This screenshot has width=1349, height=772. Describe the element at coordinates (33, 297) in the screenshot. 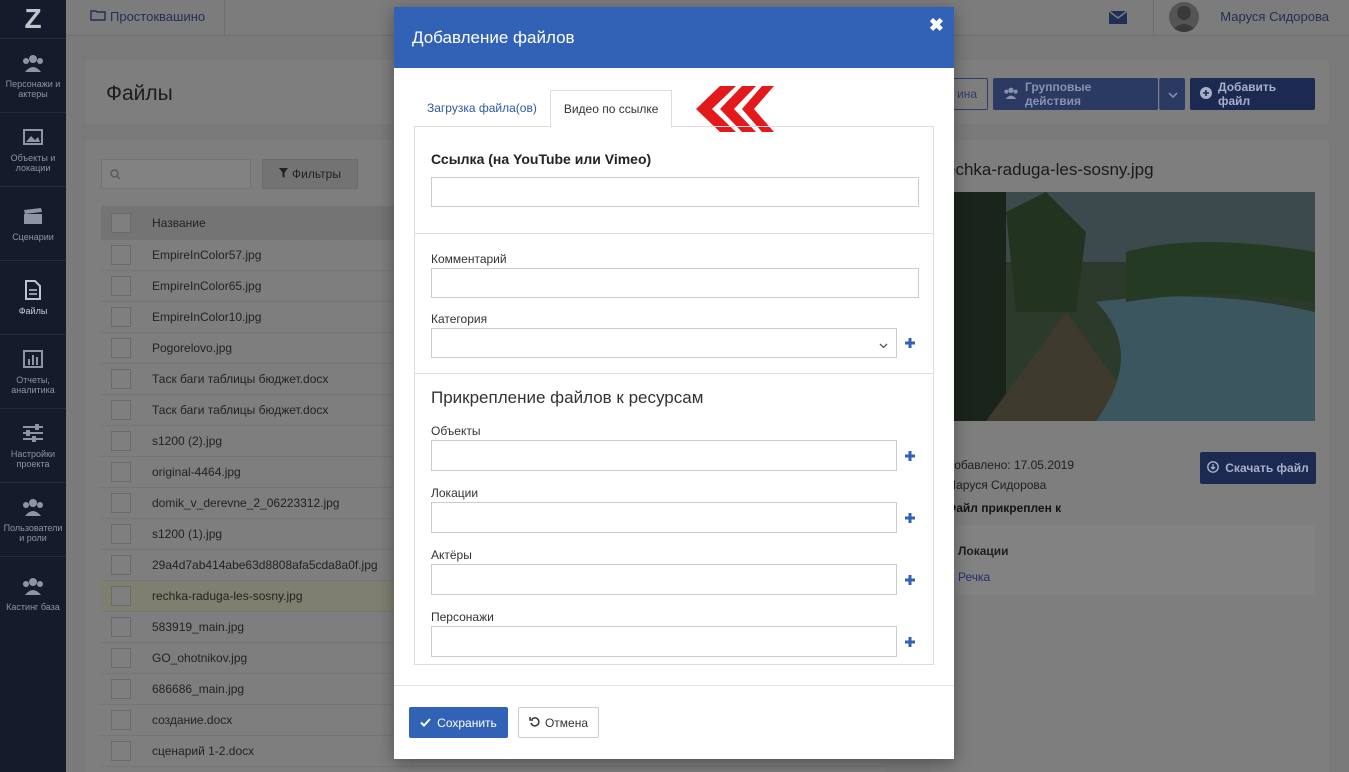

I see `sidebar-item-files: Файлы` at that location.